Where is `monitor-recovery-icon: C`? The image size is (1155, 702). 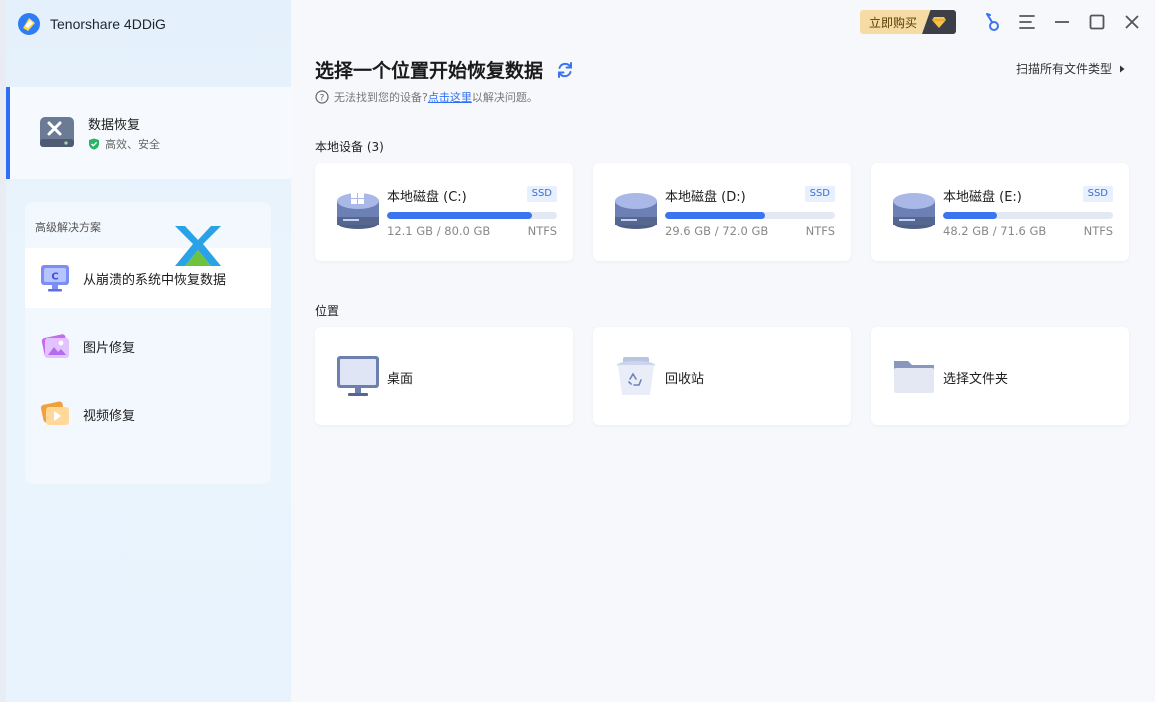 monitor-recovery-icon: C is located at coordinates (55, 278).